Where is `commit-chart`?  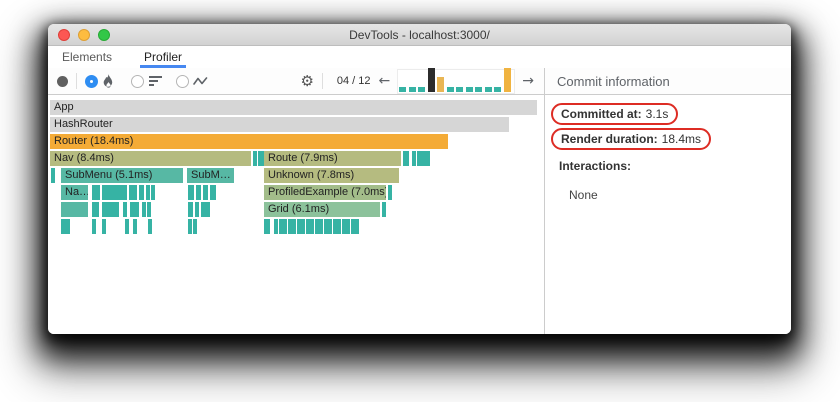 commit-chart is located at coordinates (456, 80).